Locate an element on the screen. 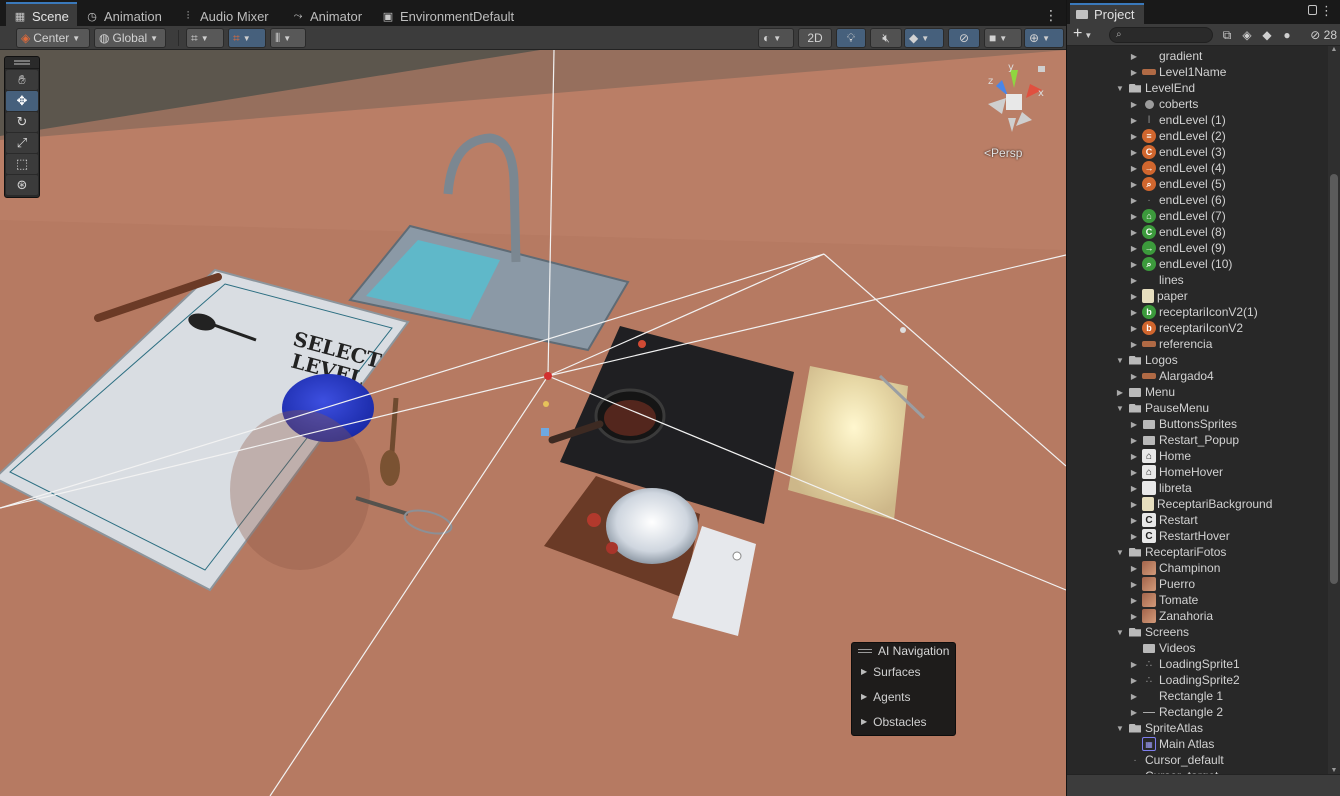 The width and height of the screenshot is (1340, 796). project-tree-item: ▶ Rectangle 2 is located at coordinates (1198, 712).